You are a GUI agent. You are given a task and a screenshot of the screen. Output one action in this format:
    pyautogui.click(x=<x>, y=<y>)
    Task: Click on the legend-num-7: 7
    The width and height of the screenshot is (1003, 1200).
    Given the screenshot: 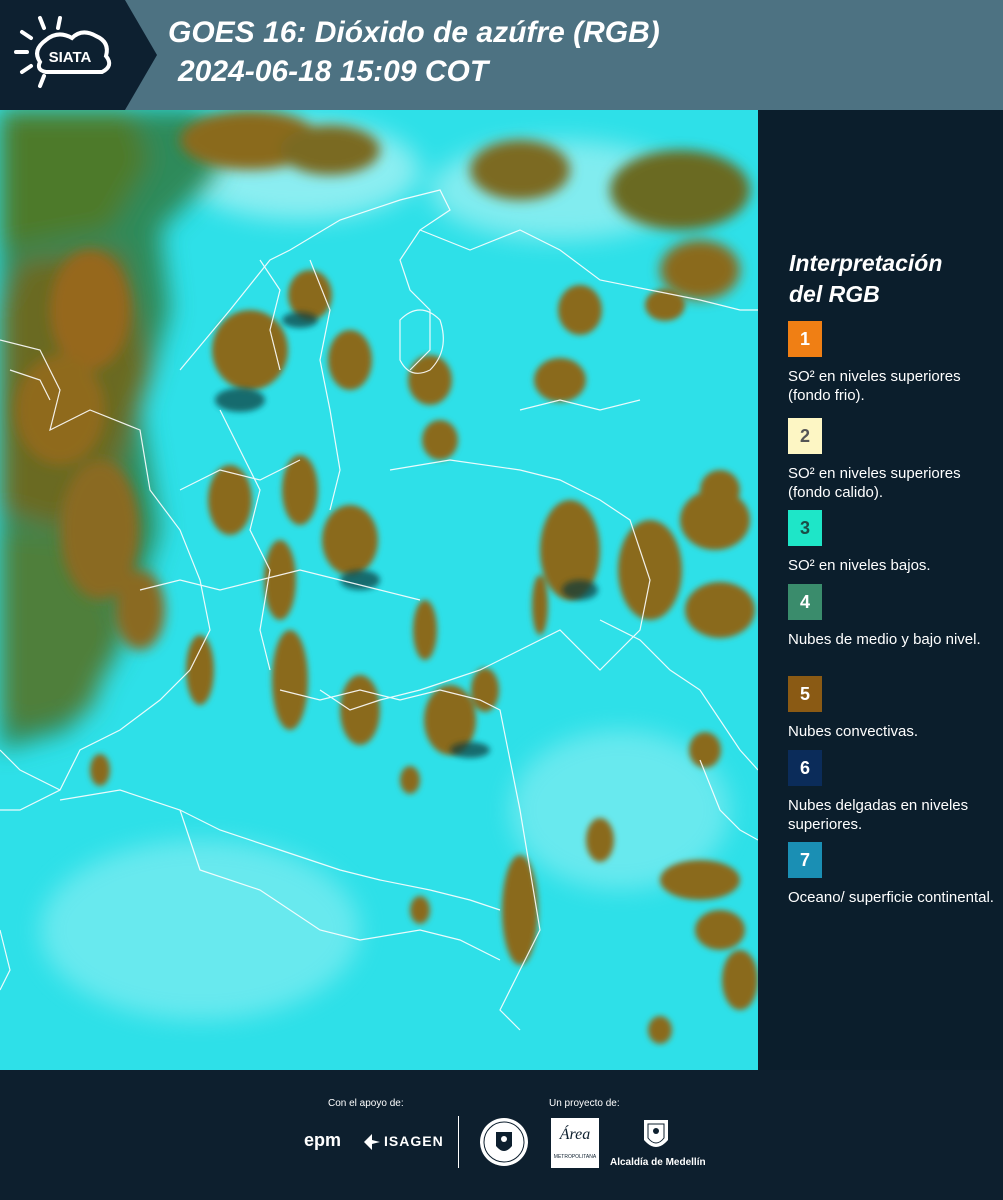 What is the action you would take?
    pyautogui.click(x=804, y=859)
    